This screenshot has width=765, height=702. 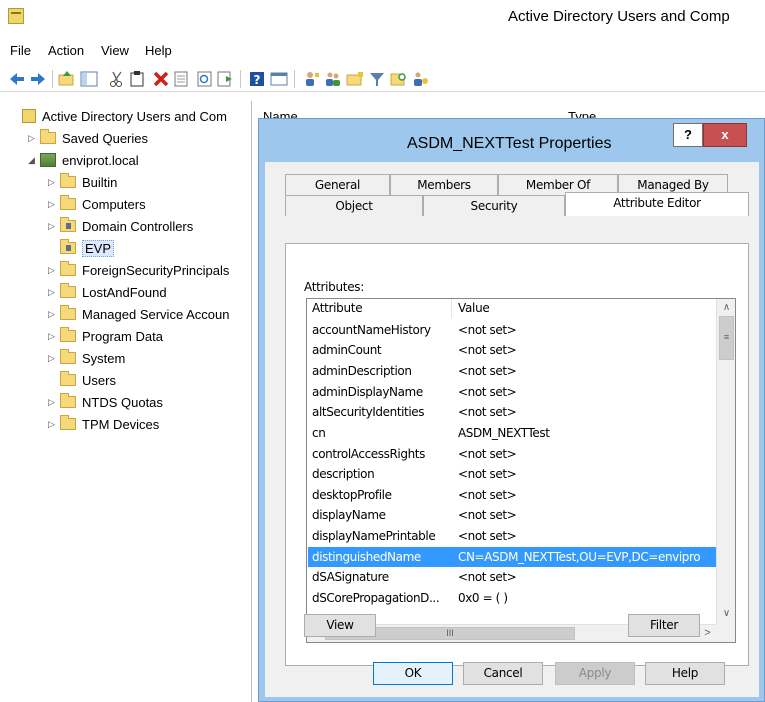 I want to click on cut-icon, so click(x=117, y=79).